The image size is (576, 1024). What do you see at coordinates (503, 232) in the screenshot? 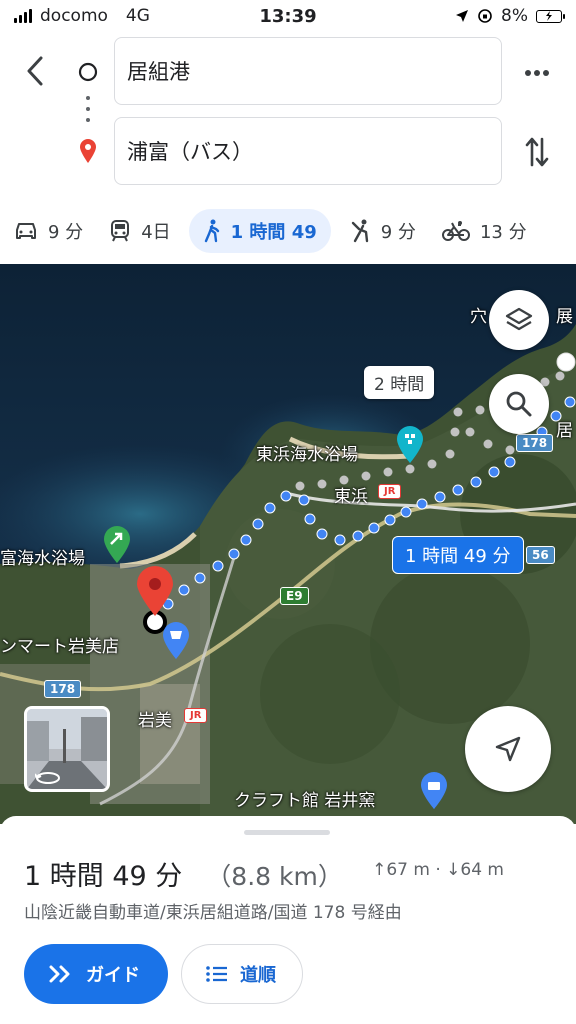
I see `mode-cycling-label: 13 分` at bounding box center [503, 232].